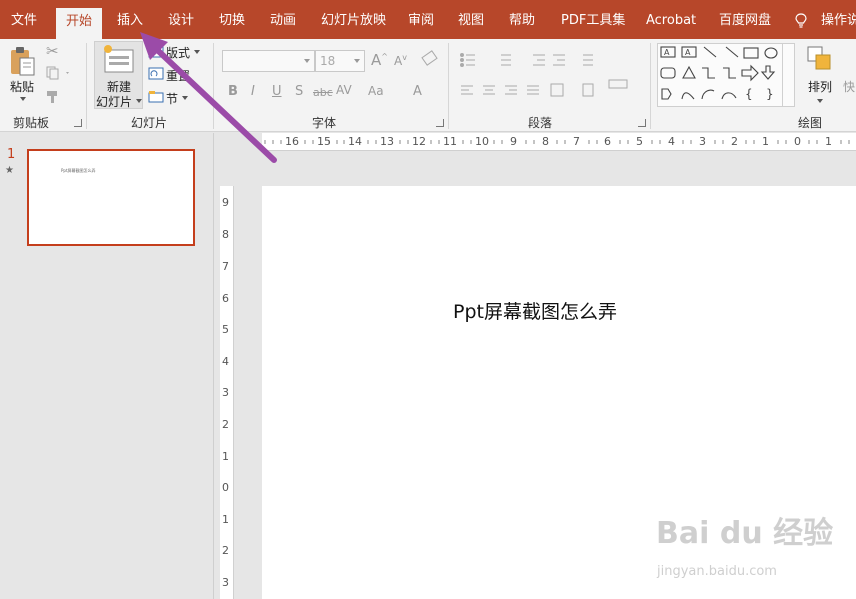  What do you see at coordinates (299, 91) in the screenshot?
I see `text-shadow-icon: S` at bounding box center [299, 91].